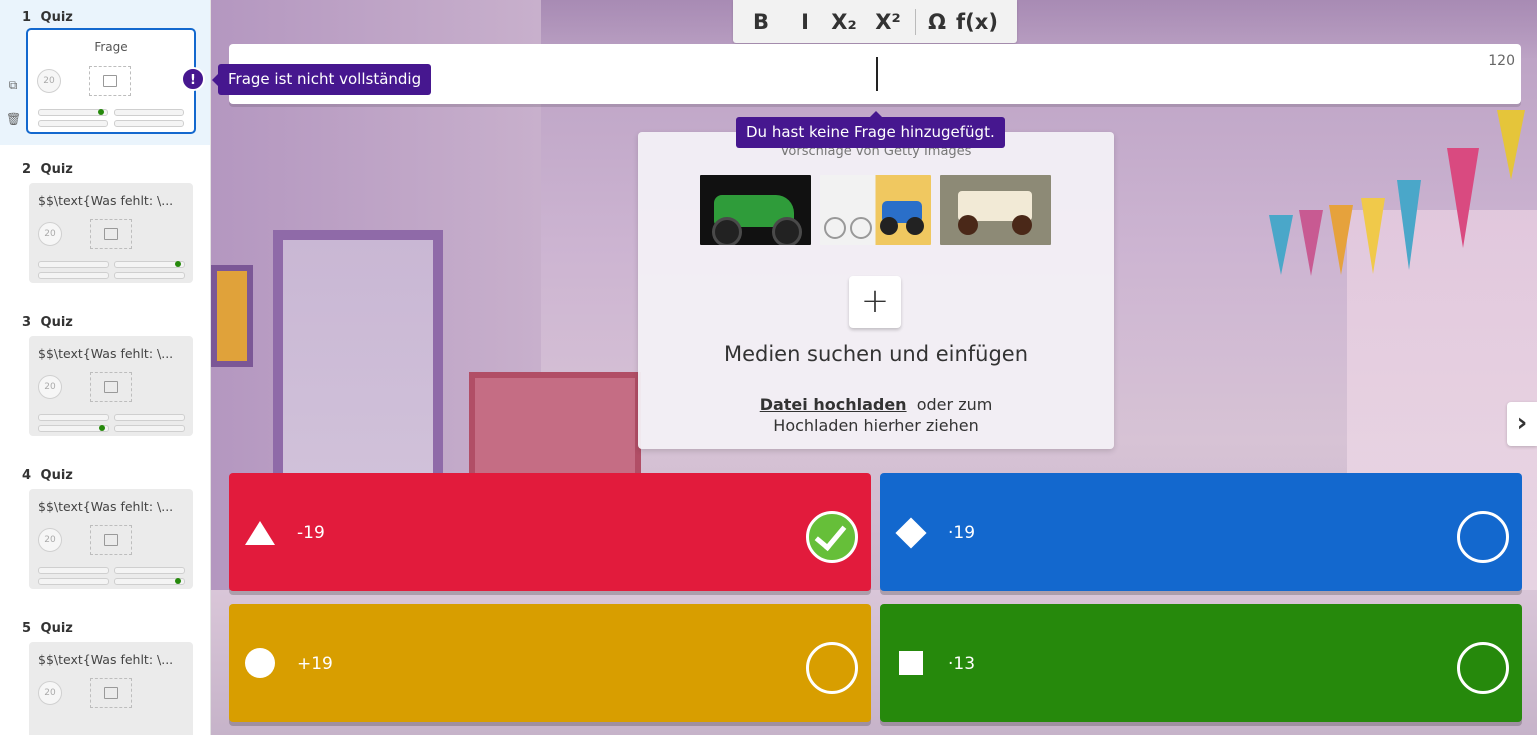 Image resolution: width=1537 pixels, height=735 pixels. Describe the element at coordinates (315, 664) in the screenshot. I see `answer-text: +19` at that location.